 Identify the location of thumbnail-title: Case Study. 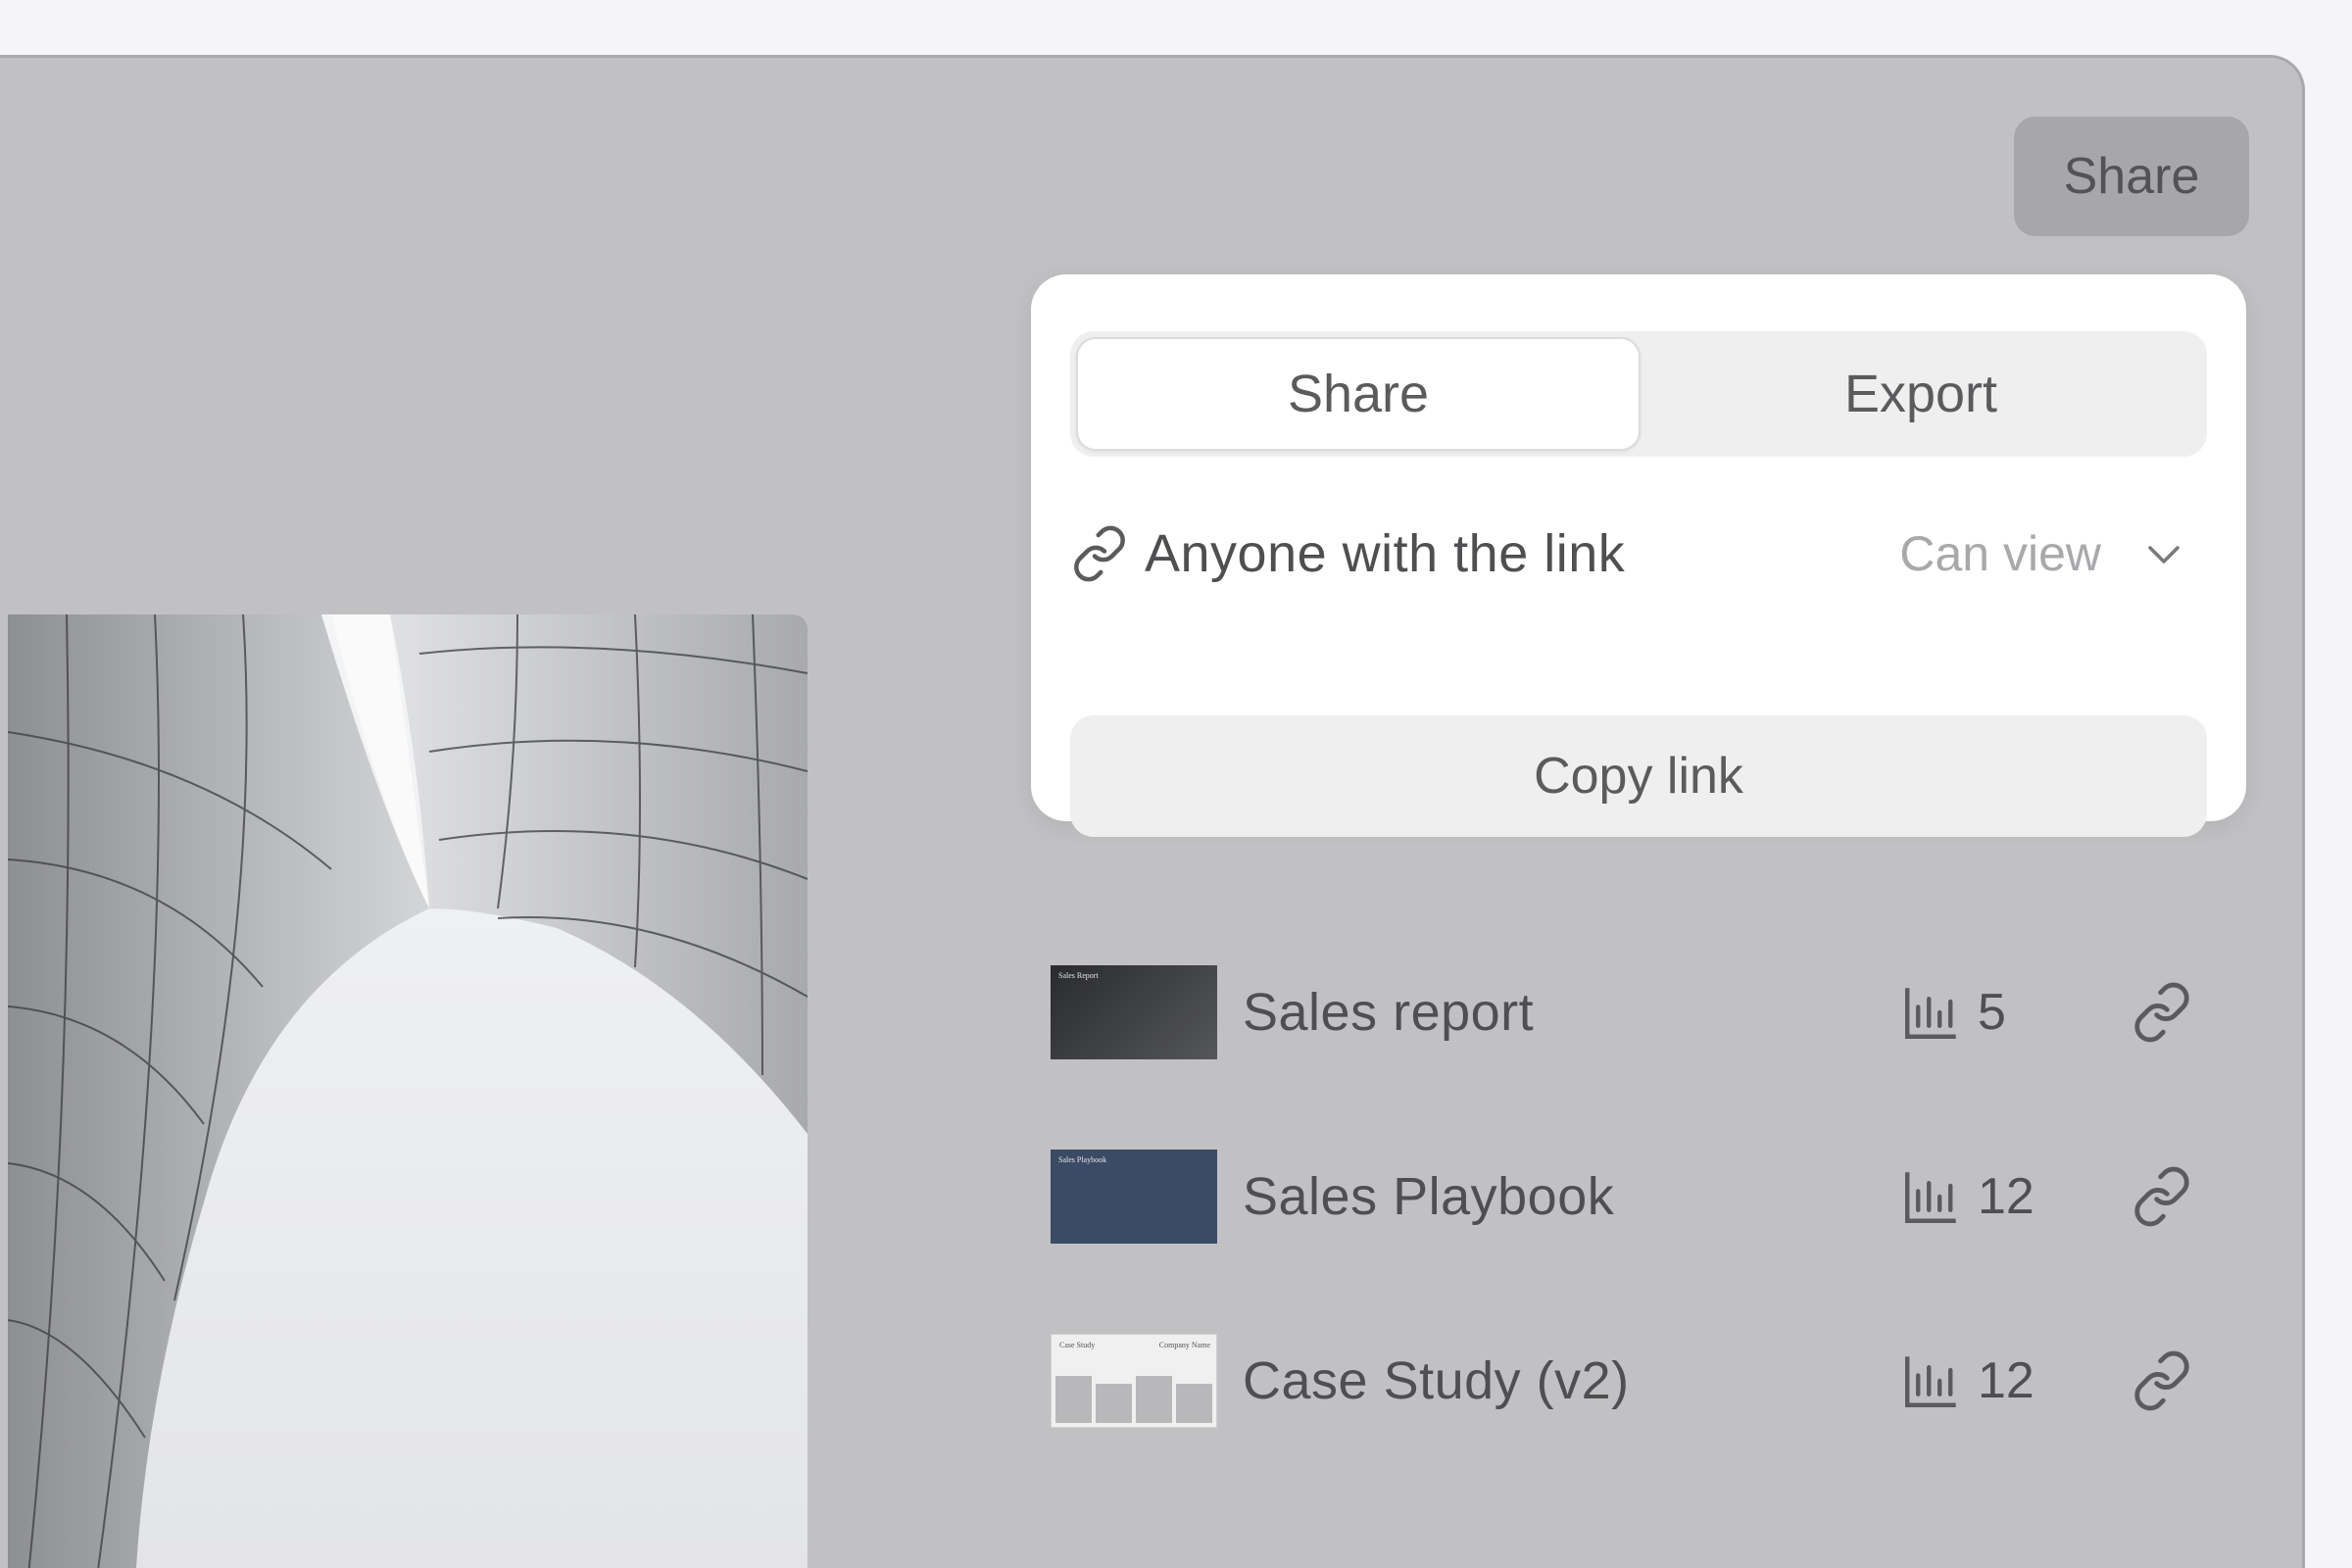
(1077, 1345).